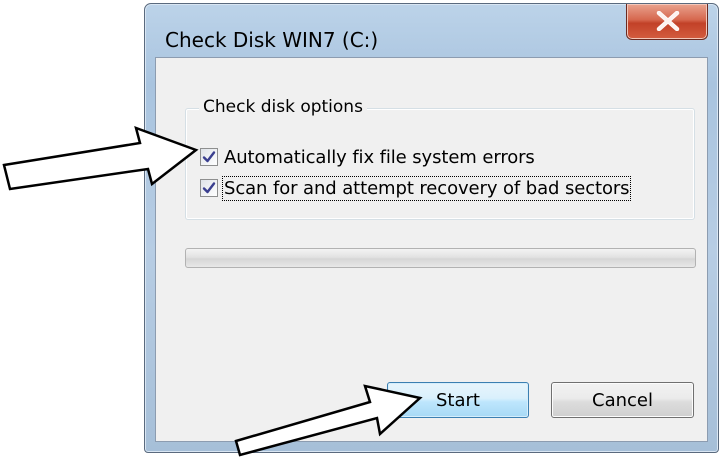  I want to click on scan-recover-checkbox, so click(209, 188).